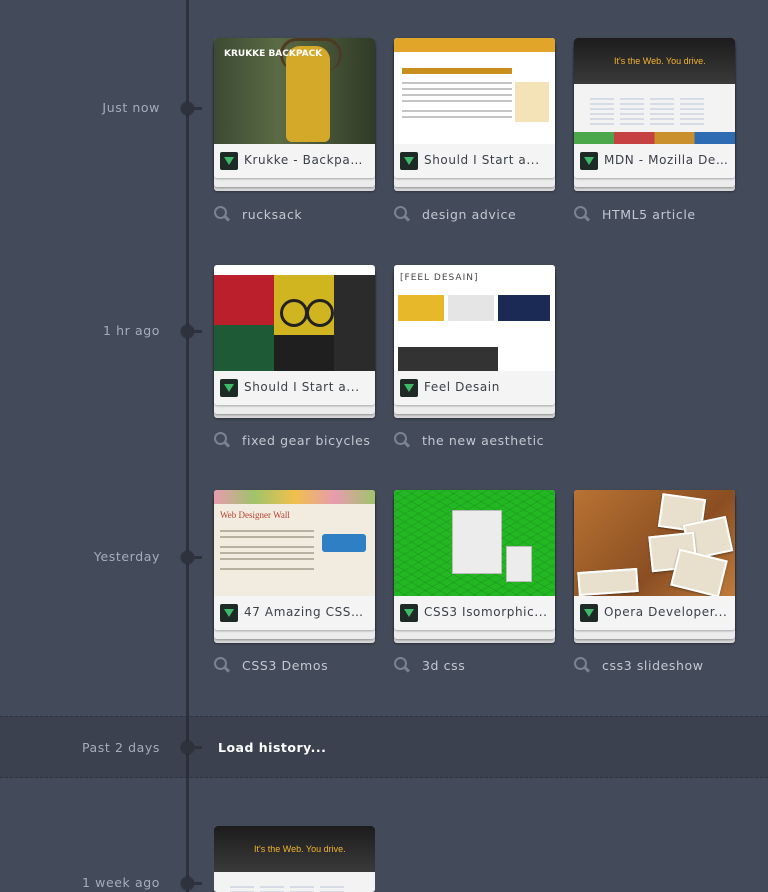  Describe the element at coordinates (258, 214) in the screenshot. I see `search-query-rucksack: rucksack` at that location.